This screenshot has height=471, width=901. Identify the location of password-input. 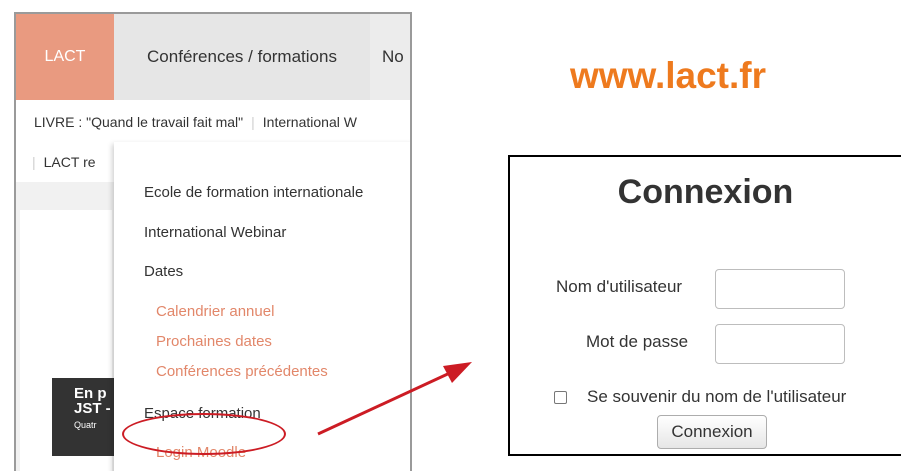
(780, 344).